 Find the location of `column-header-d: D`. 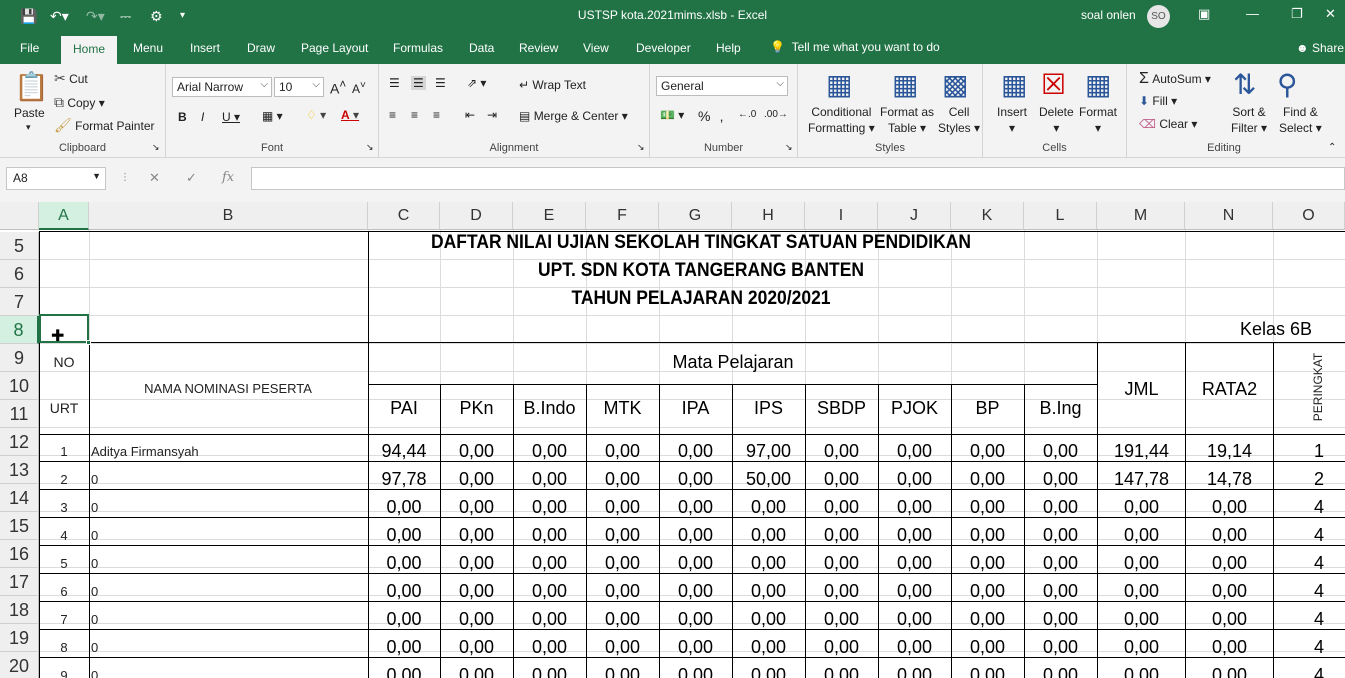

column-header-d: D is located at coordinates (476, 216).